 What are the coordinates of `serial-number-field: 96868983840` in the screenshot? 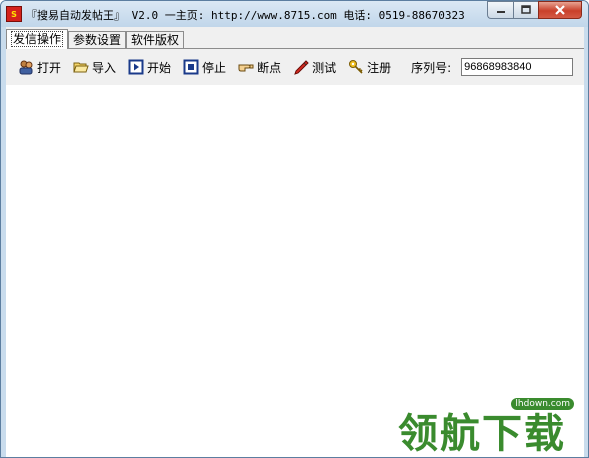 It's located at (517, 67).